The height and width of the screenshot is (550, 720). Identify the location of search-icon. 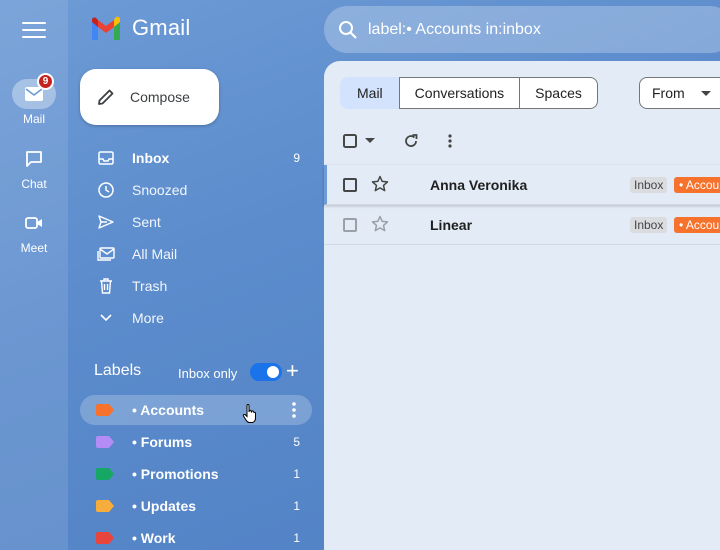
(348, 30).